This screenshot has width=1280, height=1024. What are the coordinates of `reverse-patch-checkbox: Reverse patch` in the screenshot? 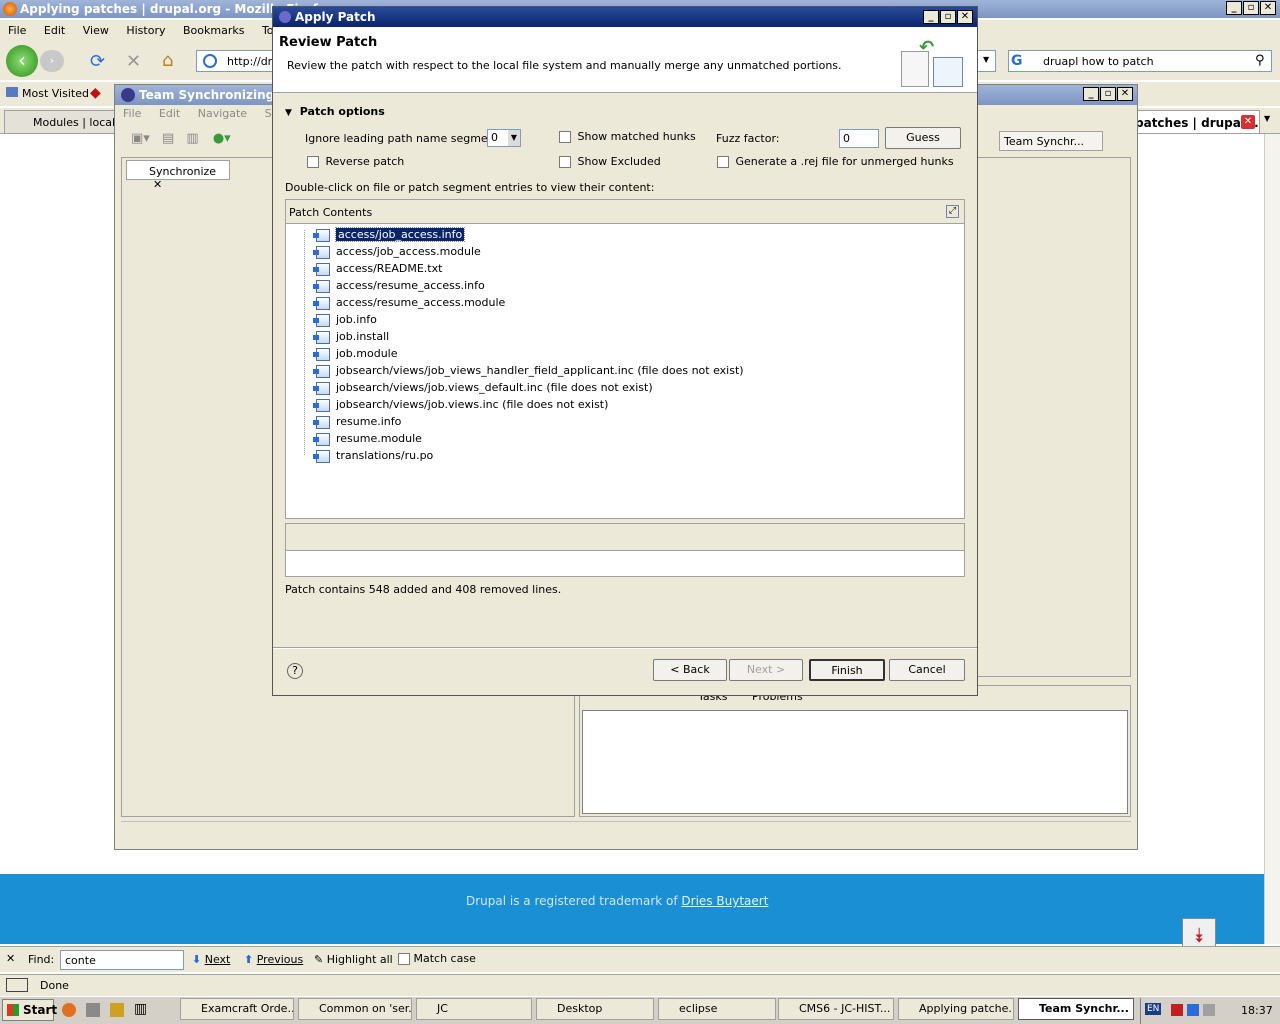 It's located at (355, 161).